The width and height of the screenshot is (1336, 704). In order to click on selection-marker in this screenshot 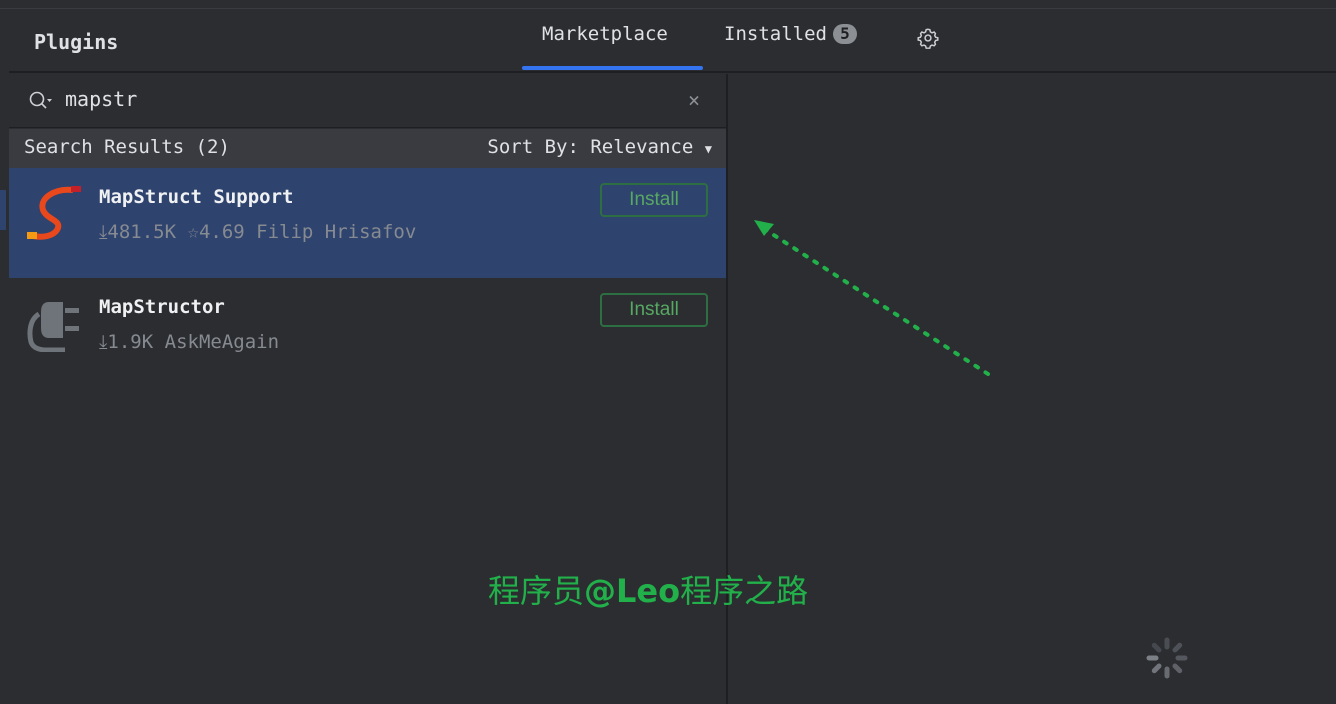, I will do `click(3, 210)`.